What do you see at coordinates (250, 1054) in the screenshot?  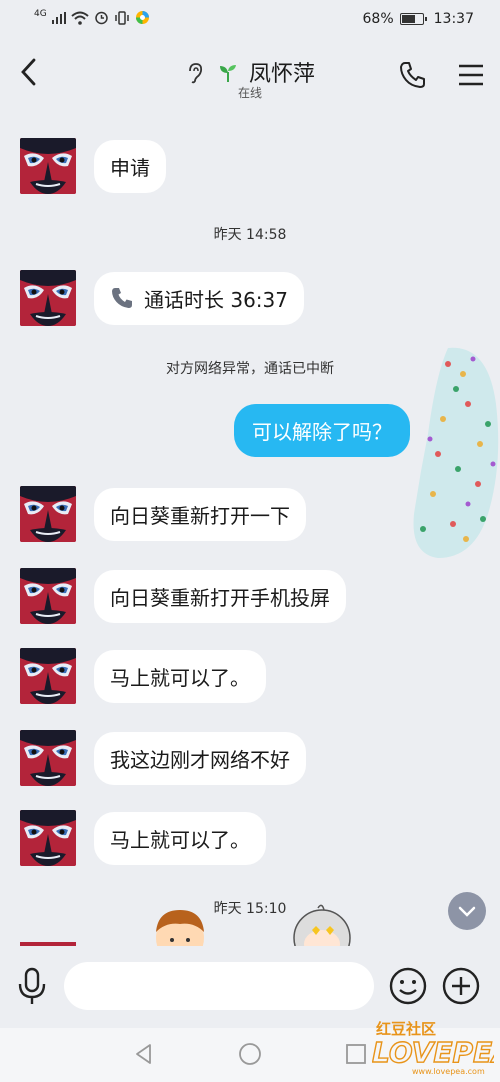 I see `nav-home-icon` at bounding box center [250, 1054].